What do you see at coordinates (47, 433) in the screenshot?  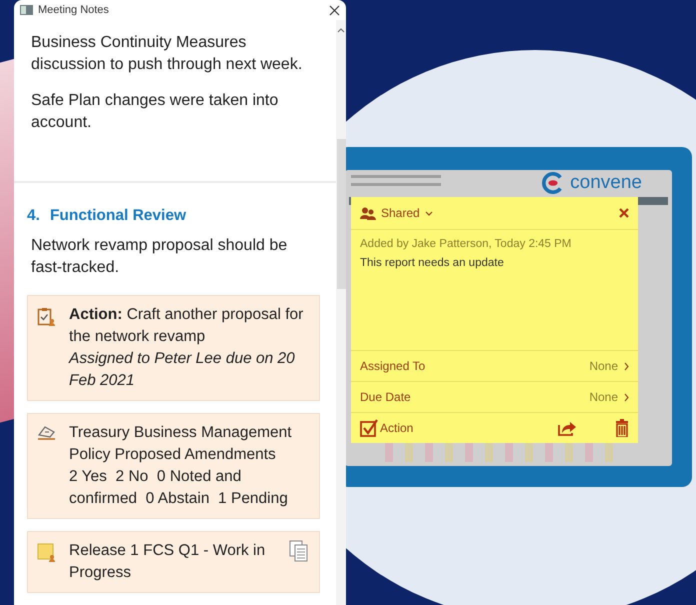 I see `ballot-box-icon` at bounding box center [47, 433].